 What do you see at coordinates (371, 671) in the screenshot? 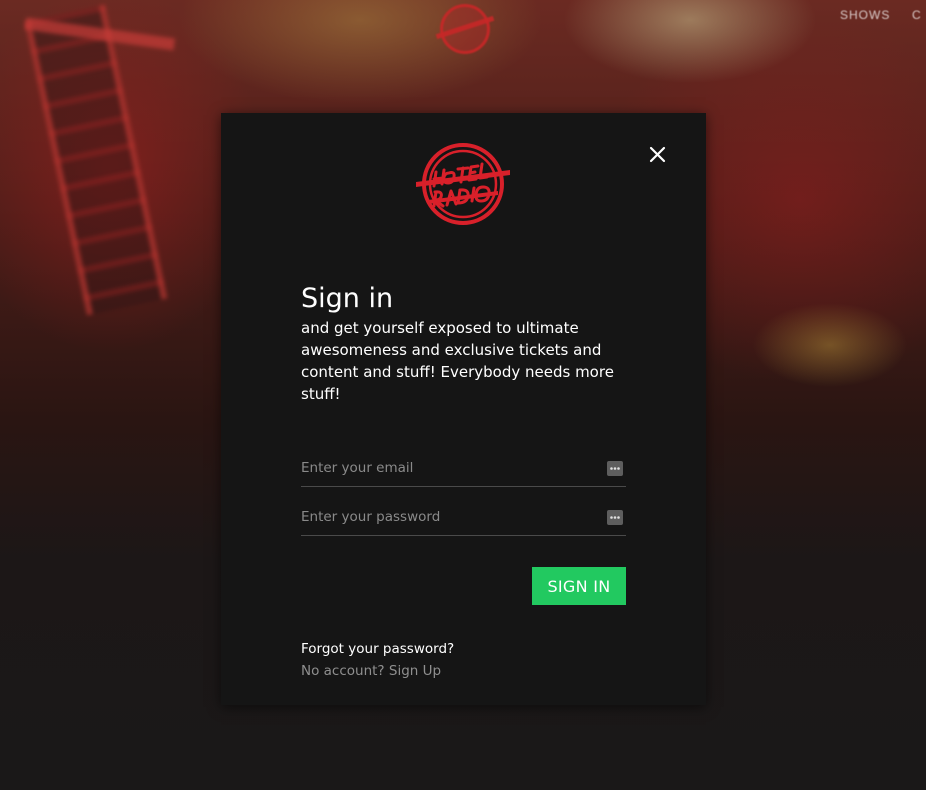
I see `sign-up-link: No account? Sign Up` at bounding box center [371, 671].